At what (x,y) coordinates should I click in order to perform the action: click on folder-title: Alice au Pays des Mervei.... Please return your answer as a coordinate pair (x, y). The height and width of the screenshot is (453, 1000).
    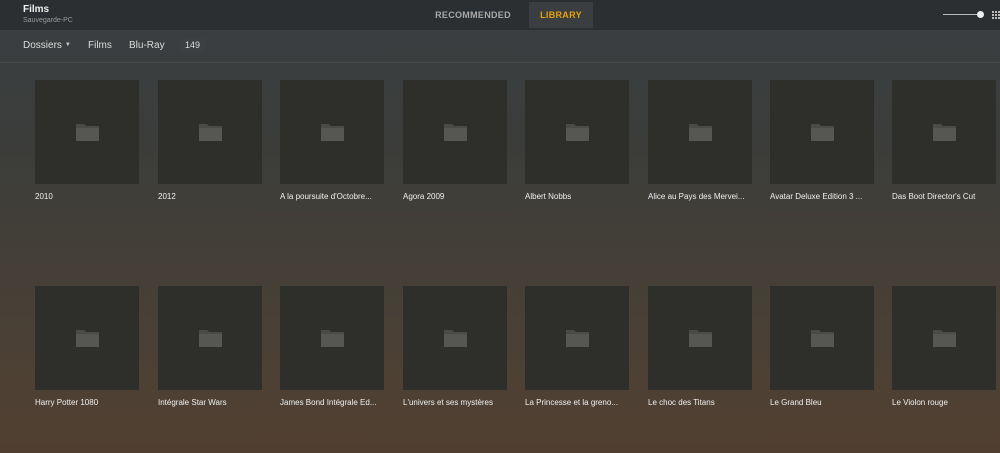
    Looking at the image, I should click on (702, 196).